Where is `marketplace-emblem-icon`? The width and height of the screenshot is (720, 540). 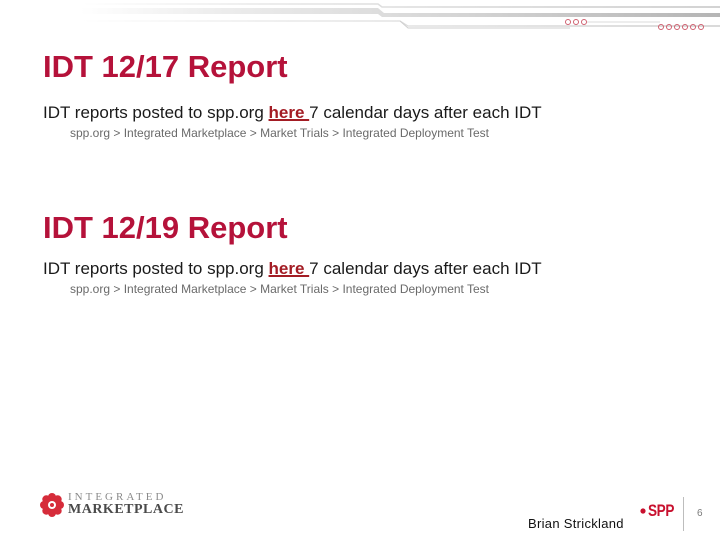 marketplace-emblem-icon is located at coordinates (52, 504).